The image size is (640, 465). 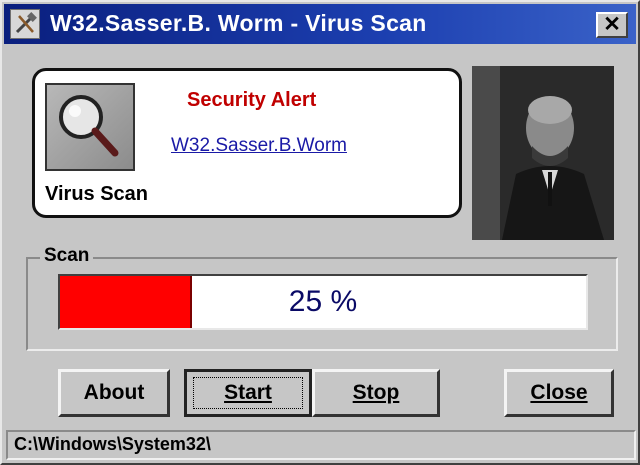 I want to click on close-button: Close, so click(x=559, y=393).